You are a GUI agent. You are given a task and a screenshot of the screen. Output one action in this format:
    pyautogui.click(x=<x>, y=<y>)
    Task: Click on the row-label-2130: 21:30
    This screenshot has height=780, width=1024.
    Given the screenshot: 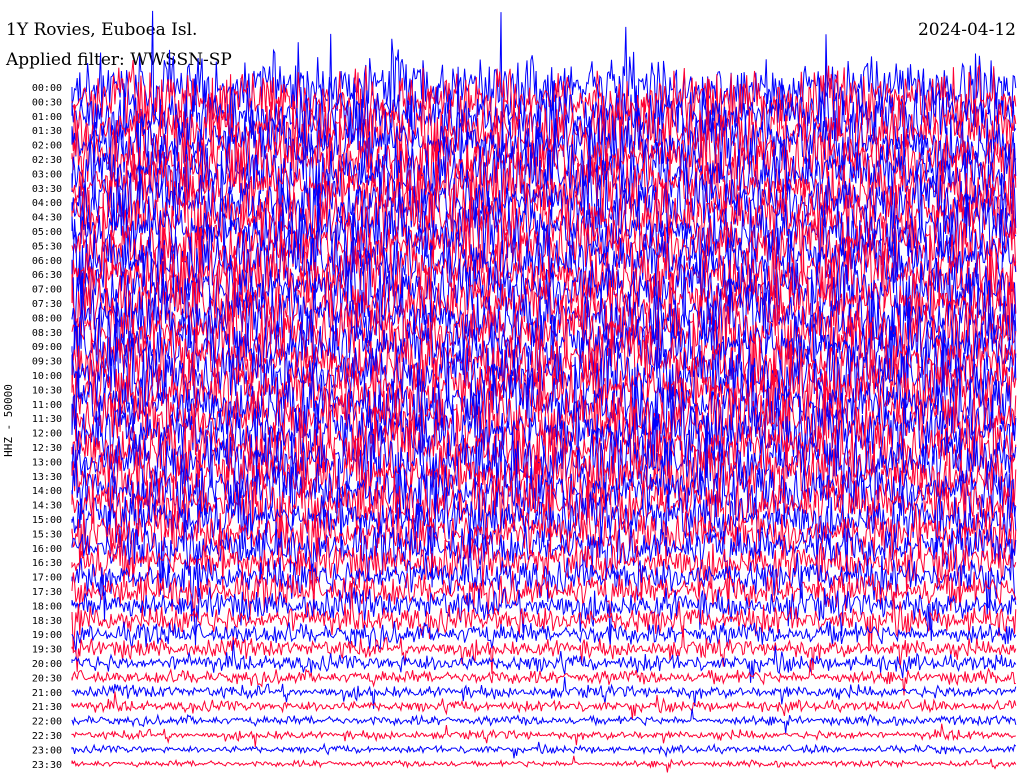 What is the action you would take?
    pyautogui.click(x=47, y=707)
    